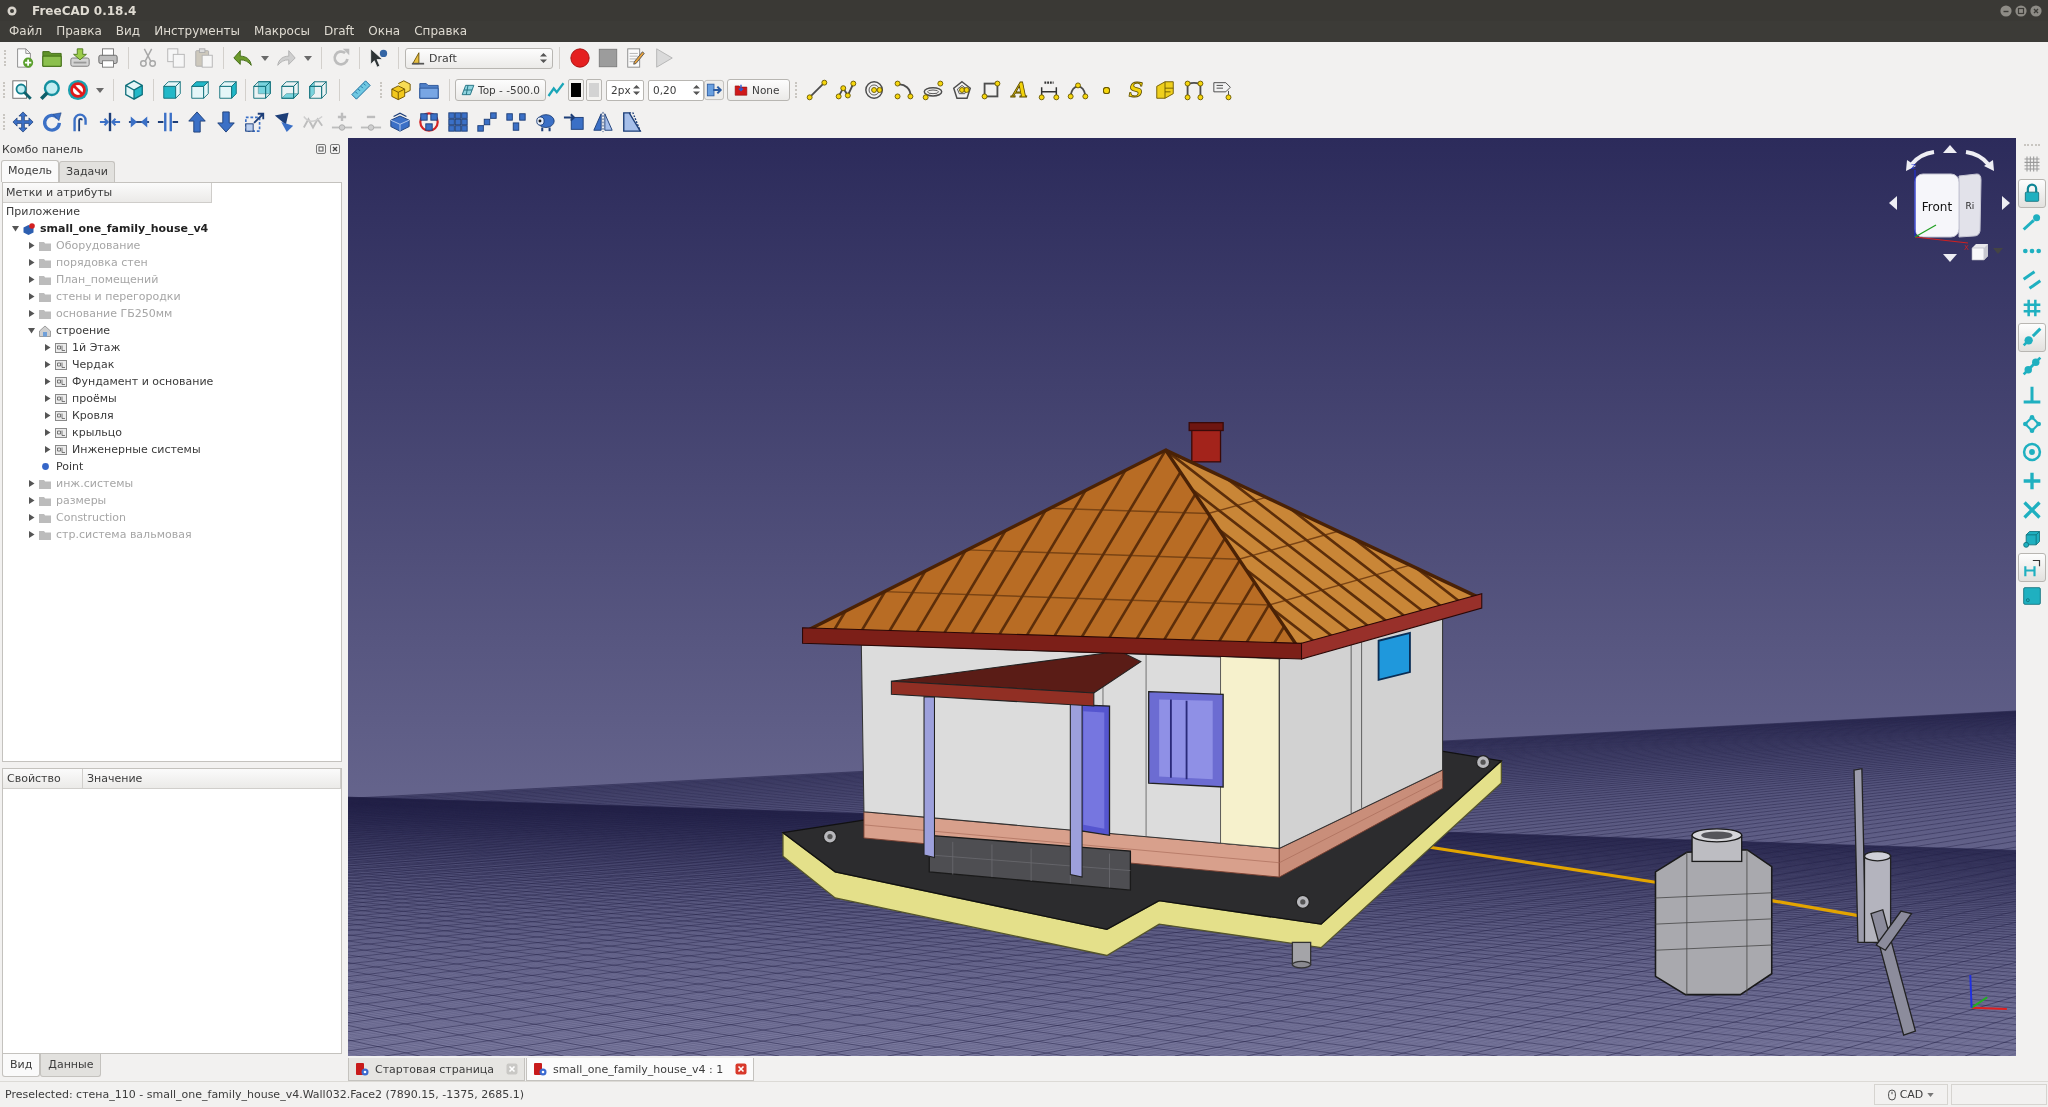 This screenshot has width=2048, height=1107. I want to click on printer-icon, so click(108, 58).